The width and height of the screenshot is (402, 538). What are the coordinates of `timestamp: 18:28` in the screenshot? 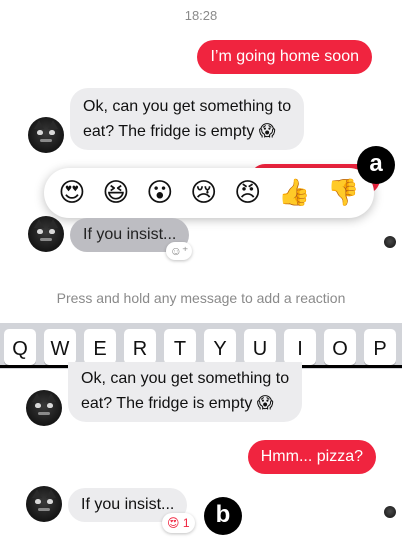 It's located at (201, 15).